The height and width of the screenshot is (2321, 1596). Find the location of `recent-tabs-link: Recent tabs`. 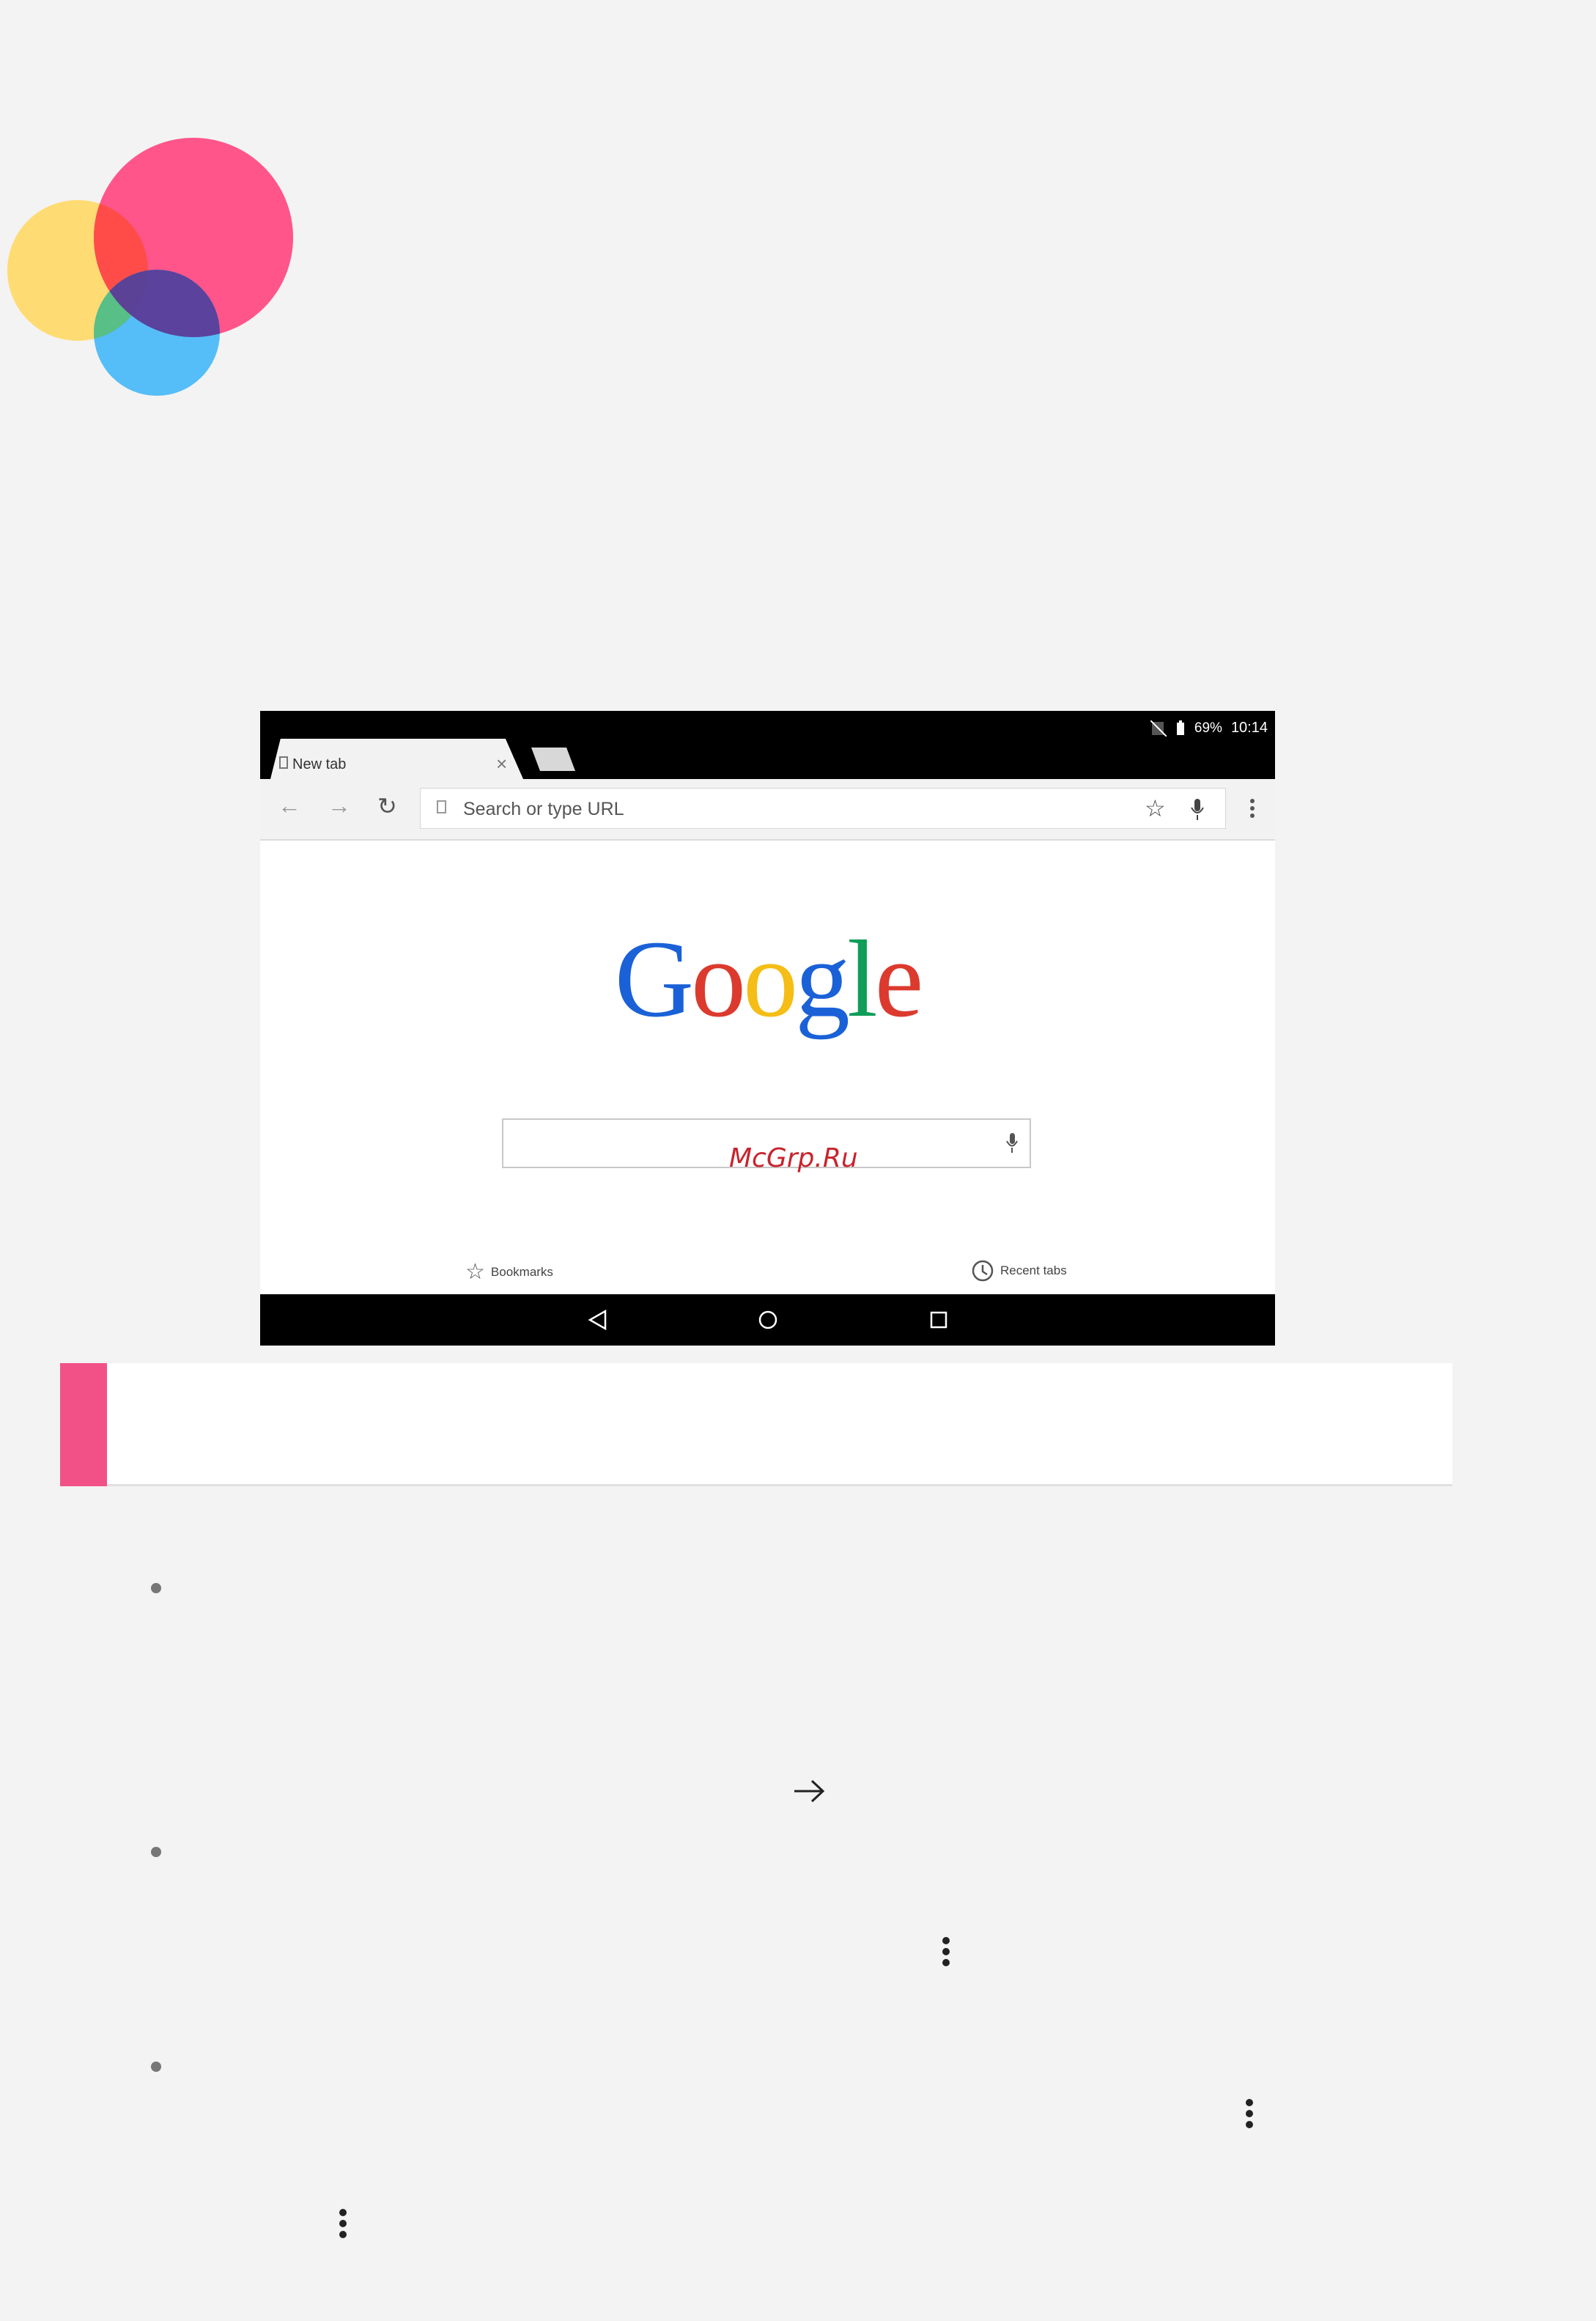

recent-tabs-link: Recent tabs is located at coordinates (1019, 1271).